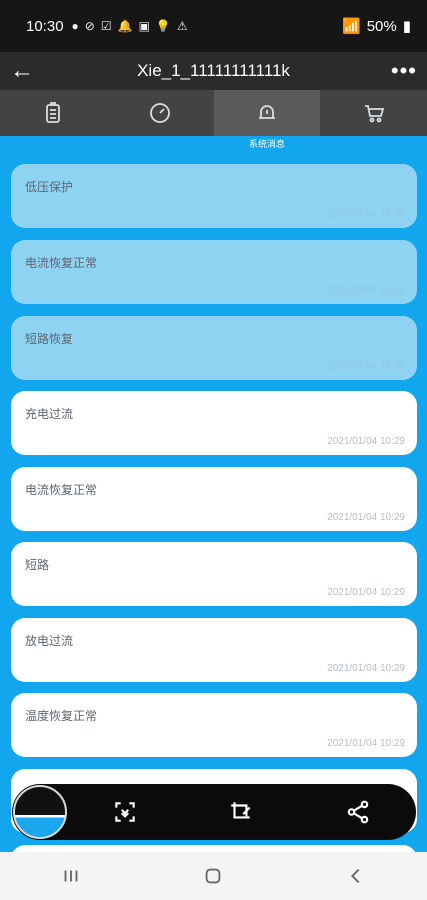 The image size is (427, 900). What do you see at coordinates (381, 26) in the screenshot?
I see `battery-percent: 50%` at bounding box center [381, 26].